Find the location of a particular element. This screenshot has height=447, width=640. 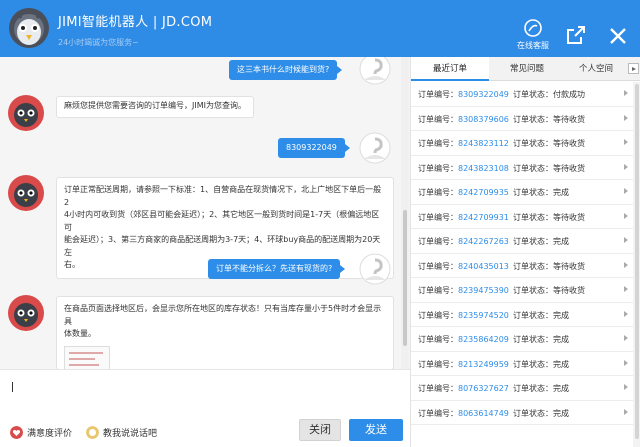

order-number-text: 订单编号：8308379606 is located at coordinates (463, 119).